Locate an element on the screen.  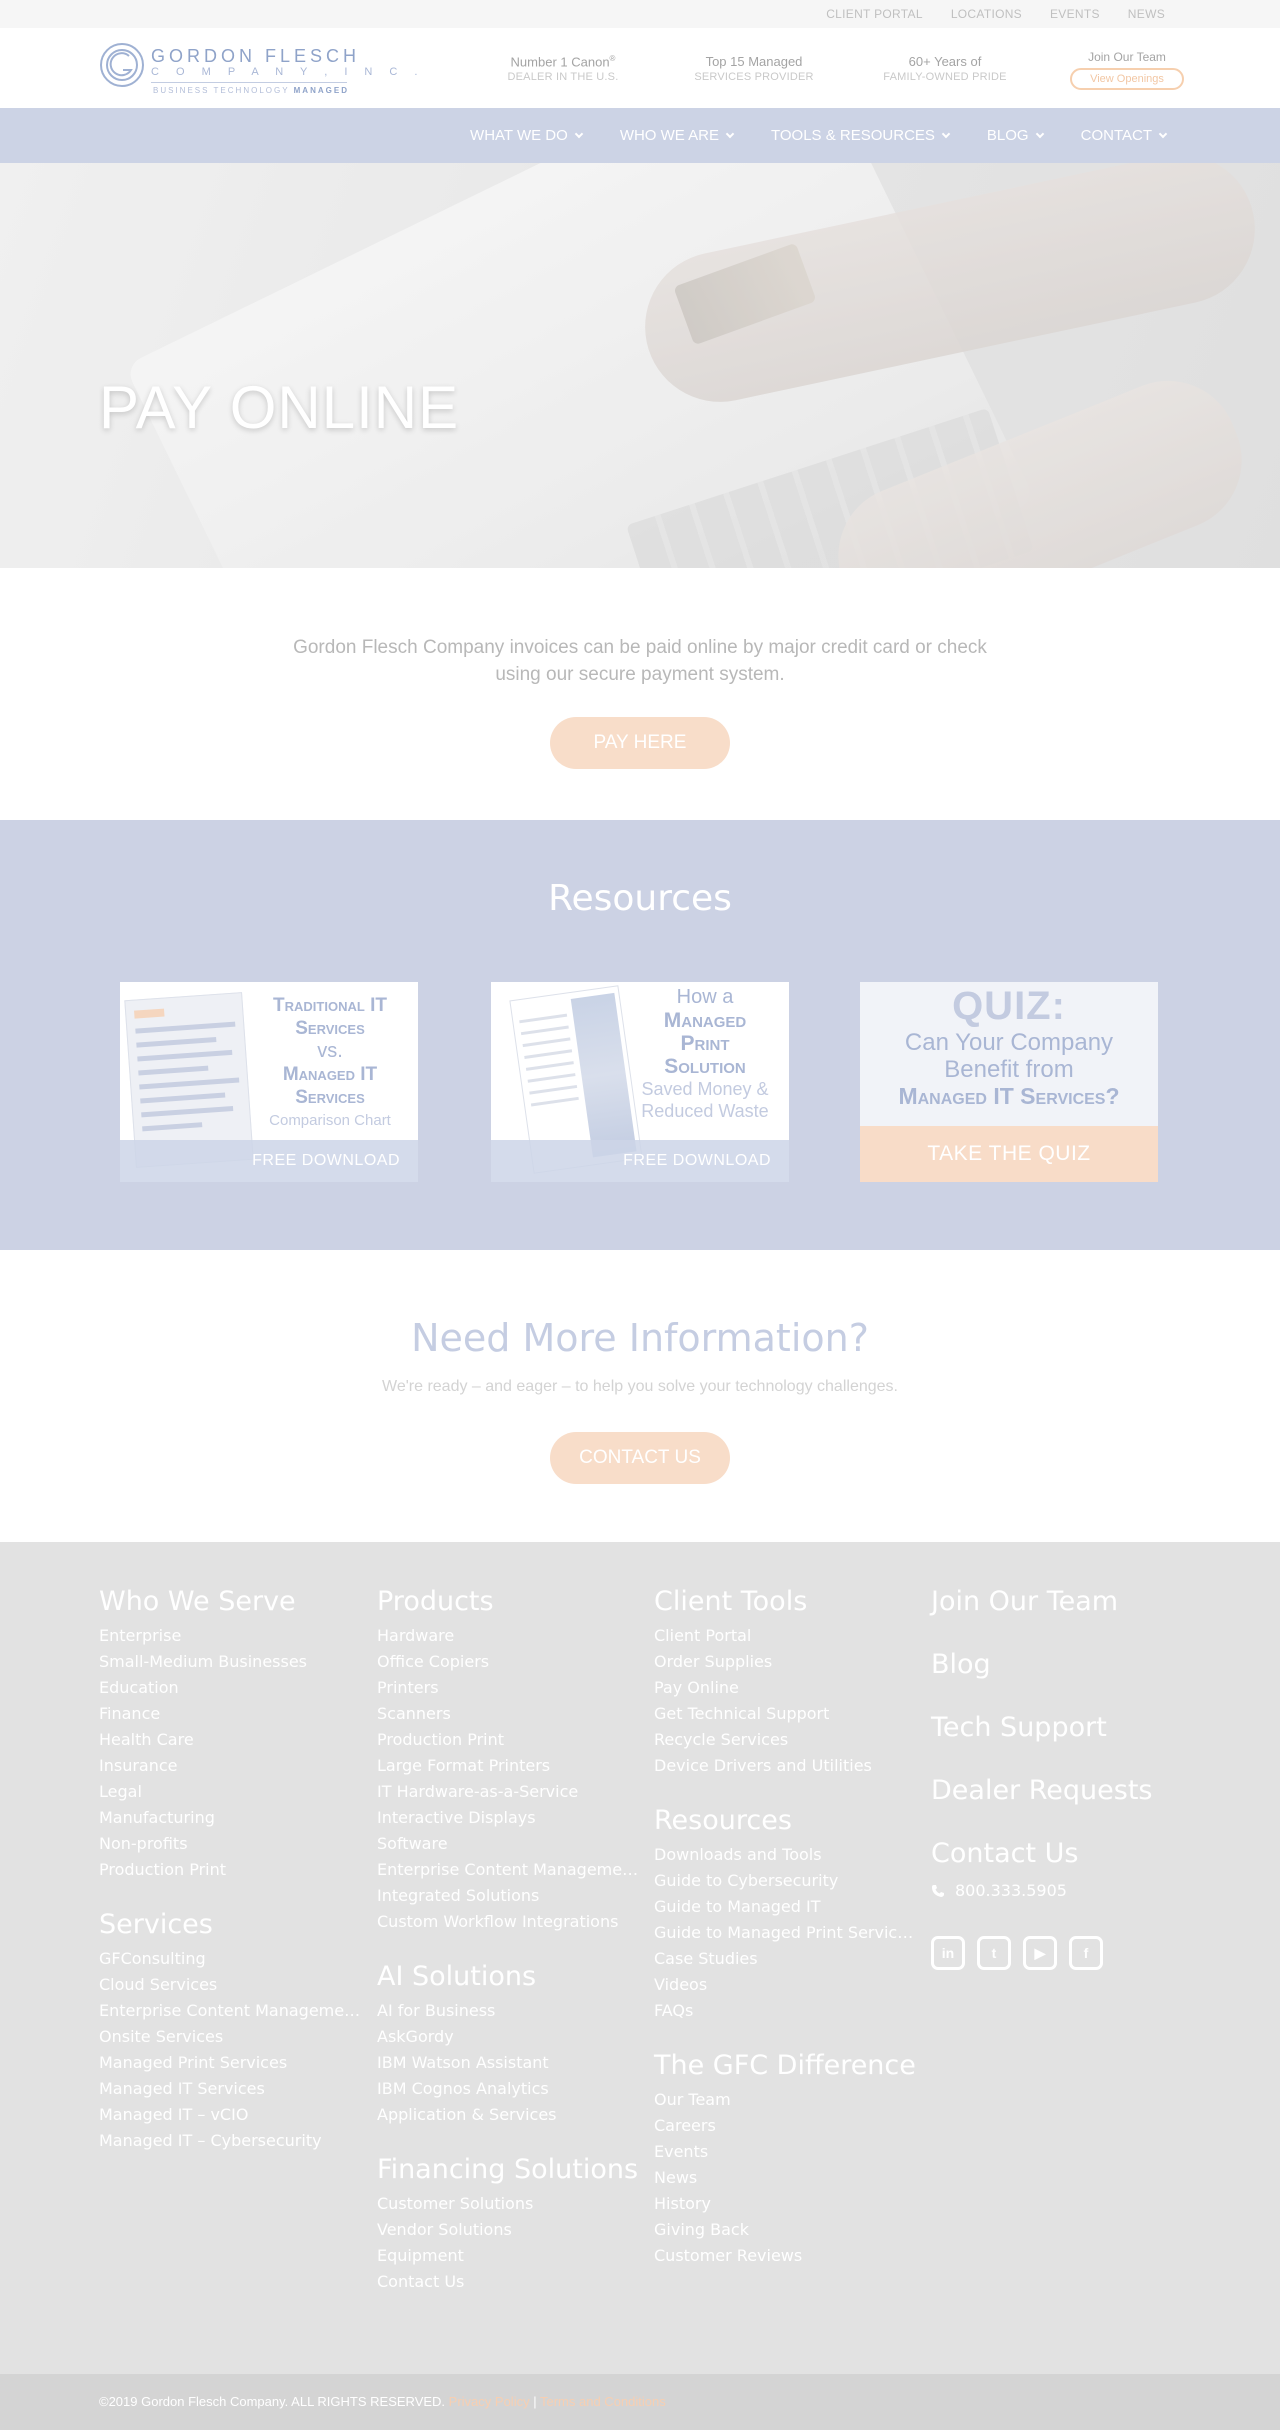
quiz-line: Can Your Company is located at coordinates (1009, 1042).